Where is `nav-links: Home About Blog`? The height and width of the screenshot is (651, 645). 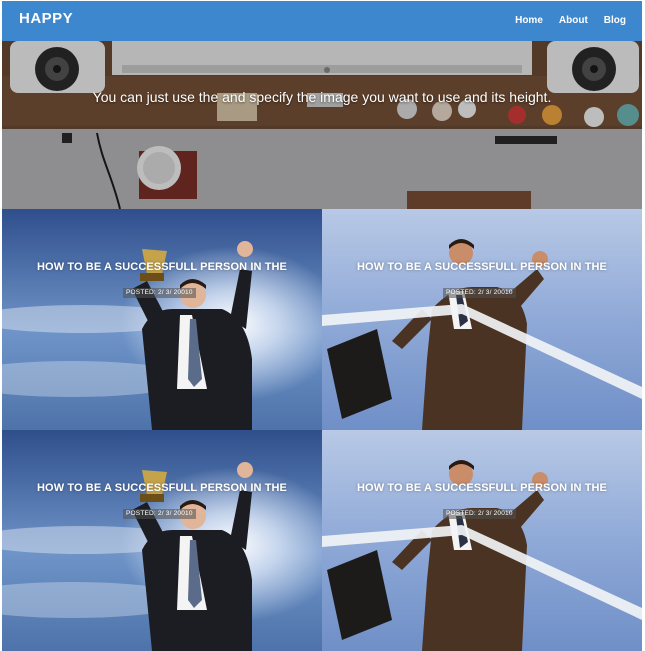
nav-links: Home About Blog is located at coordinates (570, 20).